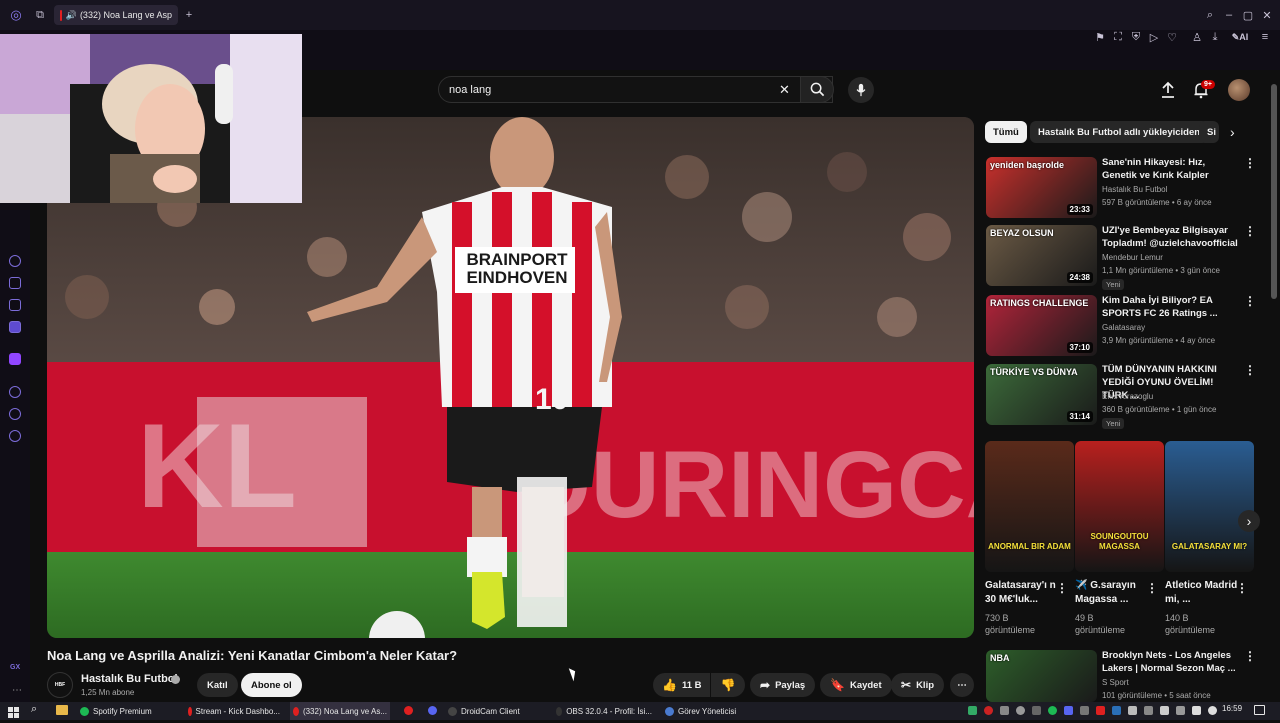 The width and height of the screenshot is (1280, 723). Describe the element at coordinates (1127, 396) in the screenshot. I see `rec-channel: Enis Kirazoglu` at that location.